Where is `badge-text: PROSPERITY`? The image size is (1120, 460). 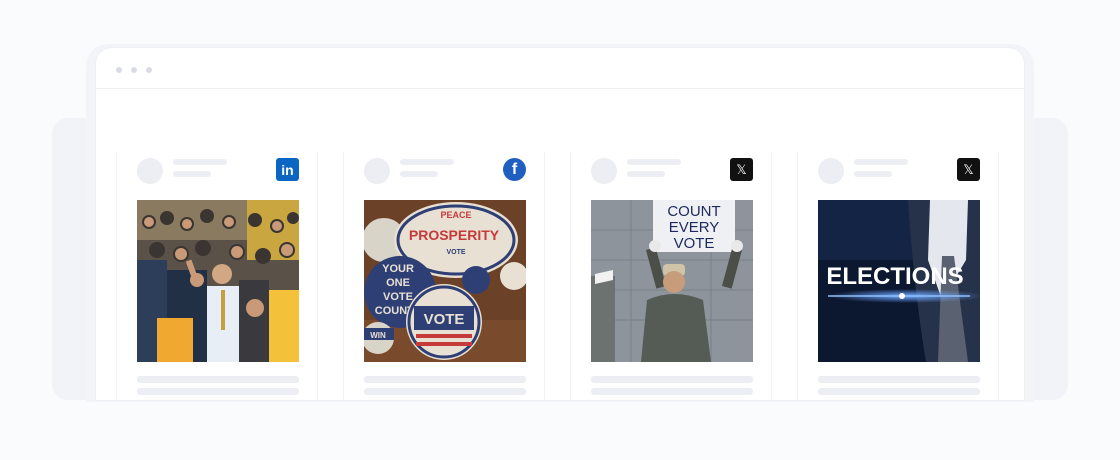 badge-text: PROSPERITY is located at coordinates (454, 235).